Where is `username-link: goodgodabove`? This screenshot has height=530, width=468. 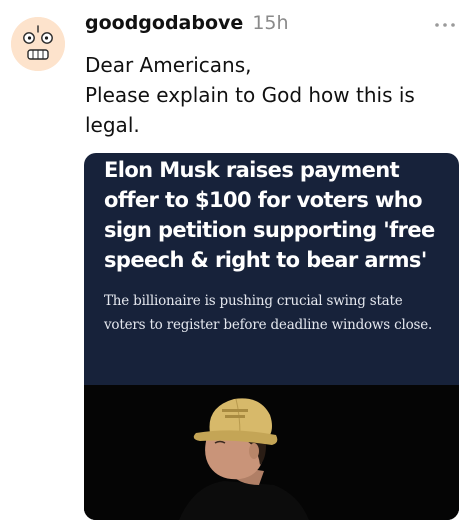
username-link: goodgodabove is located at coordinates (164, 23).